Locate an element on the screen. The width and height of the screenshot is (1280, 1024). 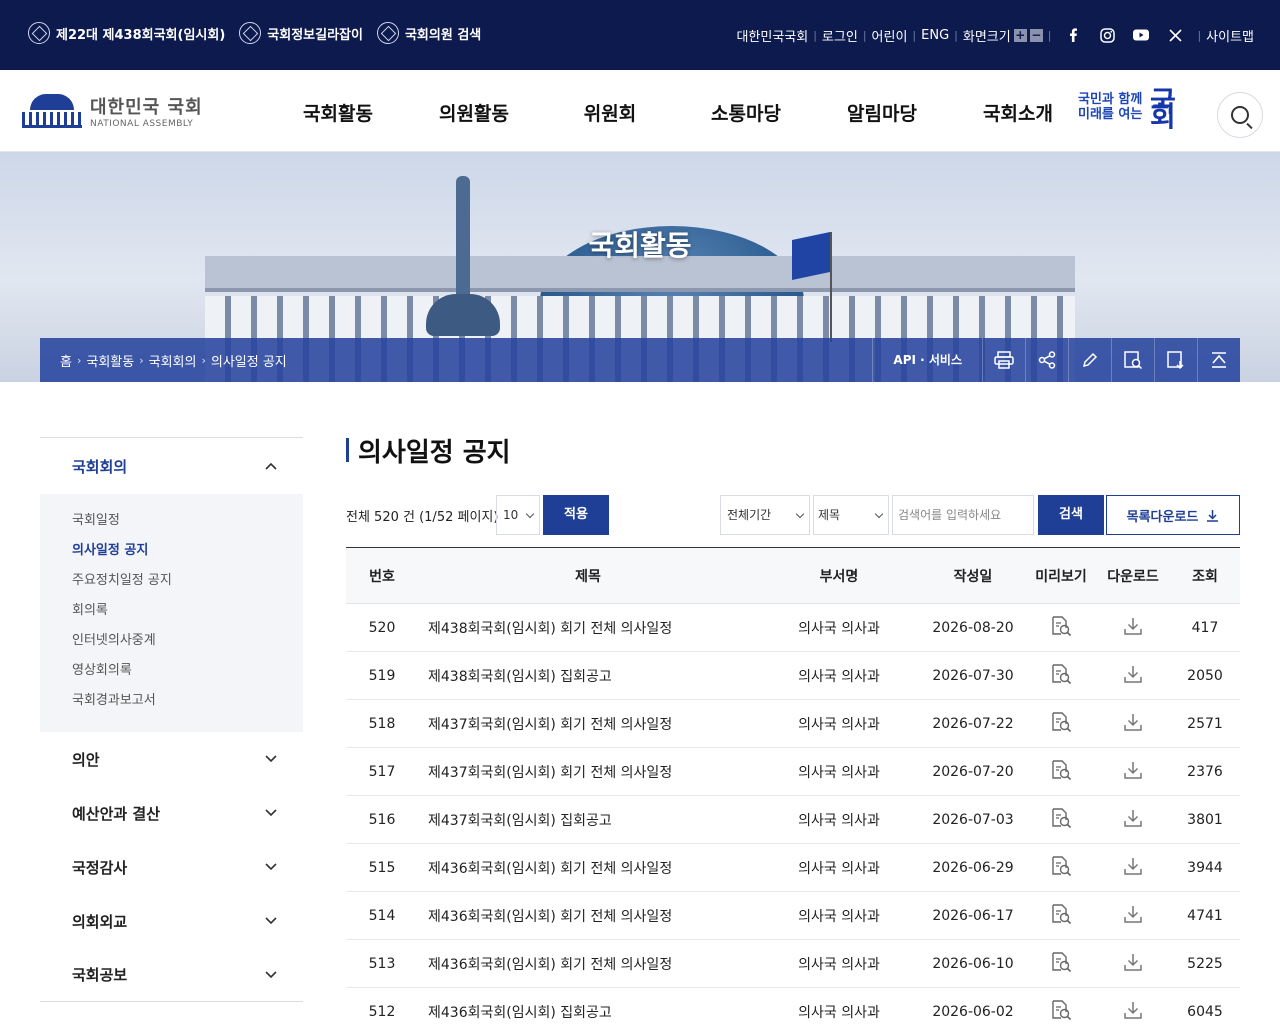
facebook-icon is located at coordinates (1073, 35).